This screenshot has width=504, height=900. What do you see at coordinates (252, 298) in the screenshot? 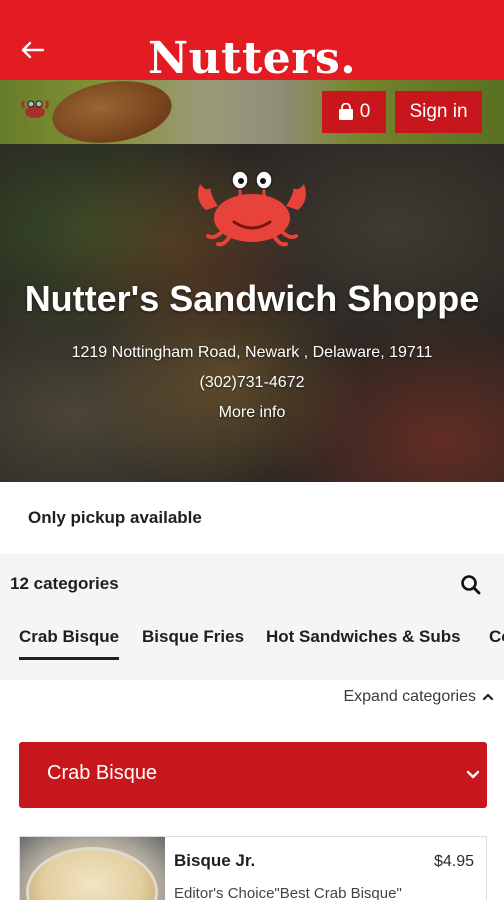
I see `shop-name: Nutter's Sandwich Shoppe` at bounding box center [252, 298].